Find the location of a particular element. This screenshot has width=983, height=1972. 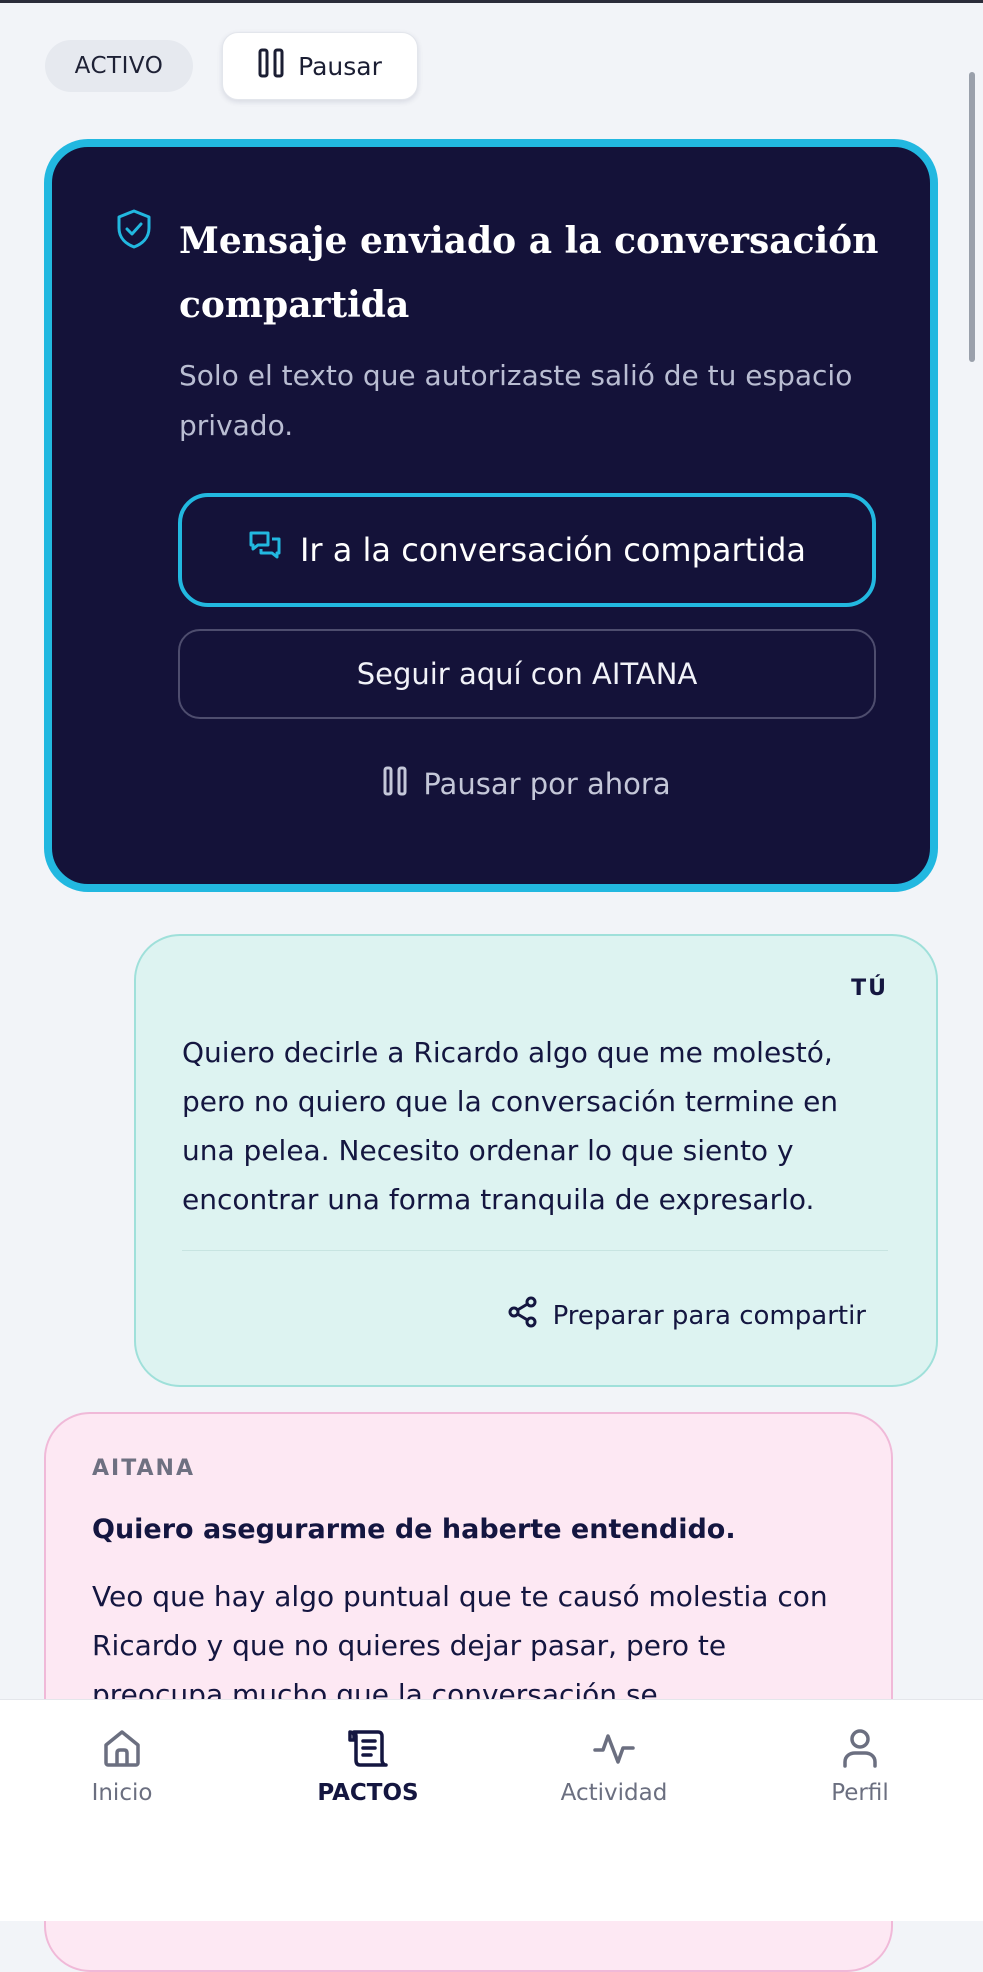

scrollbar is located at coordinates (972, 217).